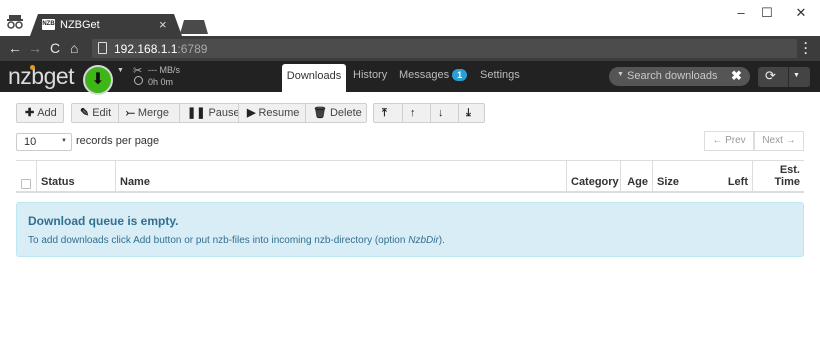 This screenshot has height=357, width=820. Describe the element at coordinates (15, 22) in the screenshot. I see `incognito-icon` at that location.